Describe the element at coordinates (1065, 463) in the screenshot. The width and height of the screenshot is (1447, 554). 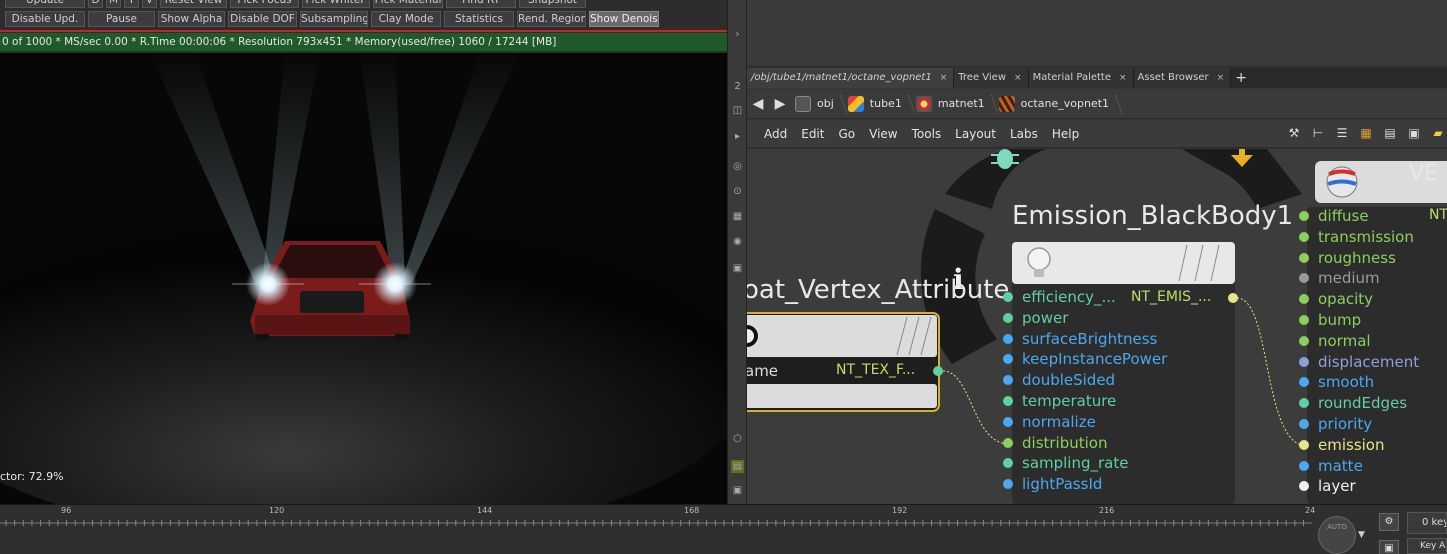
I see `input-port: sampling_rate` at that location.